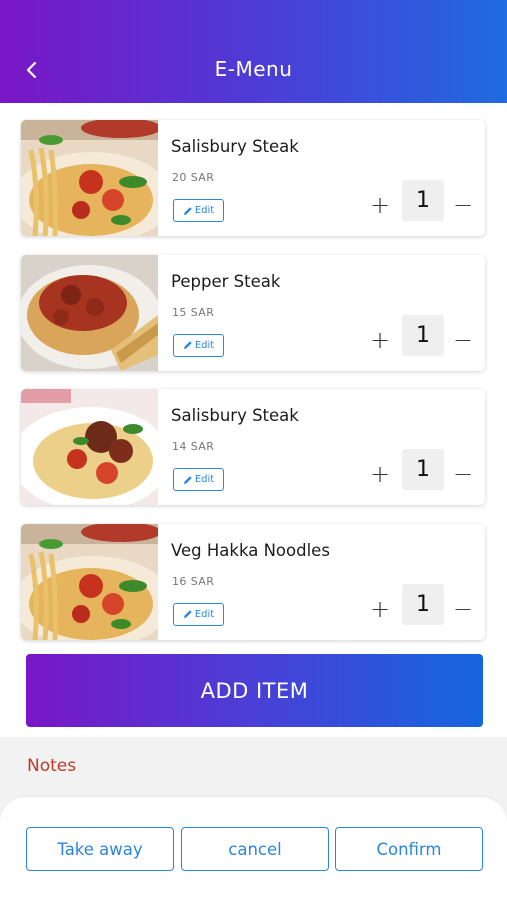 This screenshot has width=507, height=900. I want to click on take-away-button: Take away, so click(100, 849).